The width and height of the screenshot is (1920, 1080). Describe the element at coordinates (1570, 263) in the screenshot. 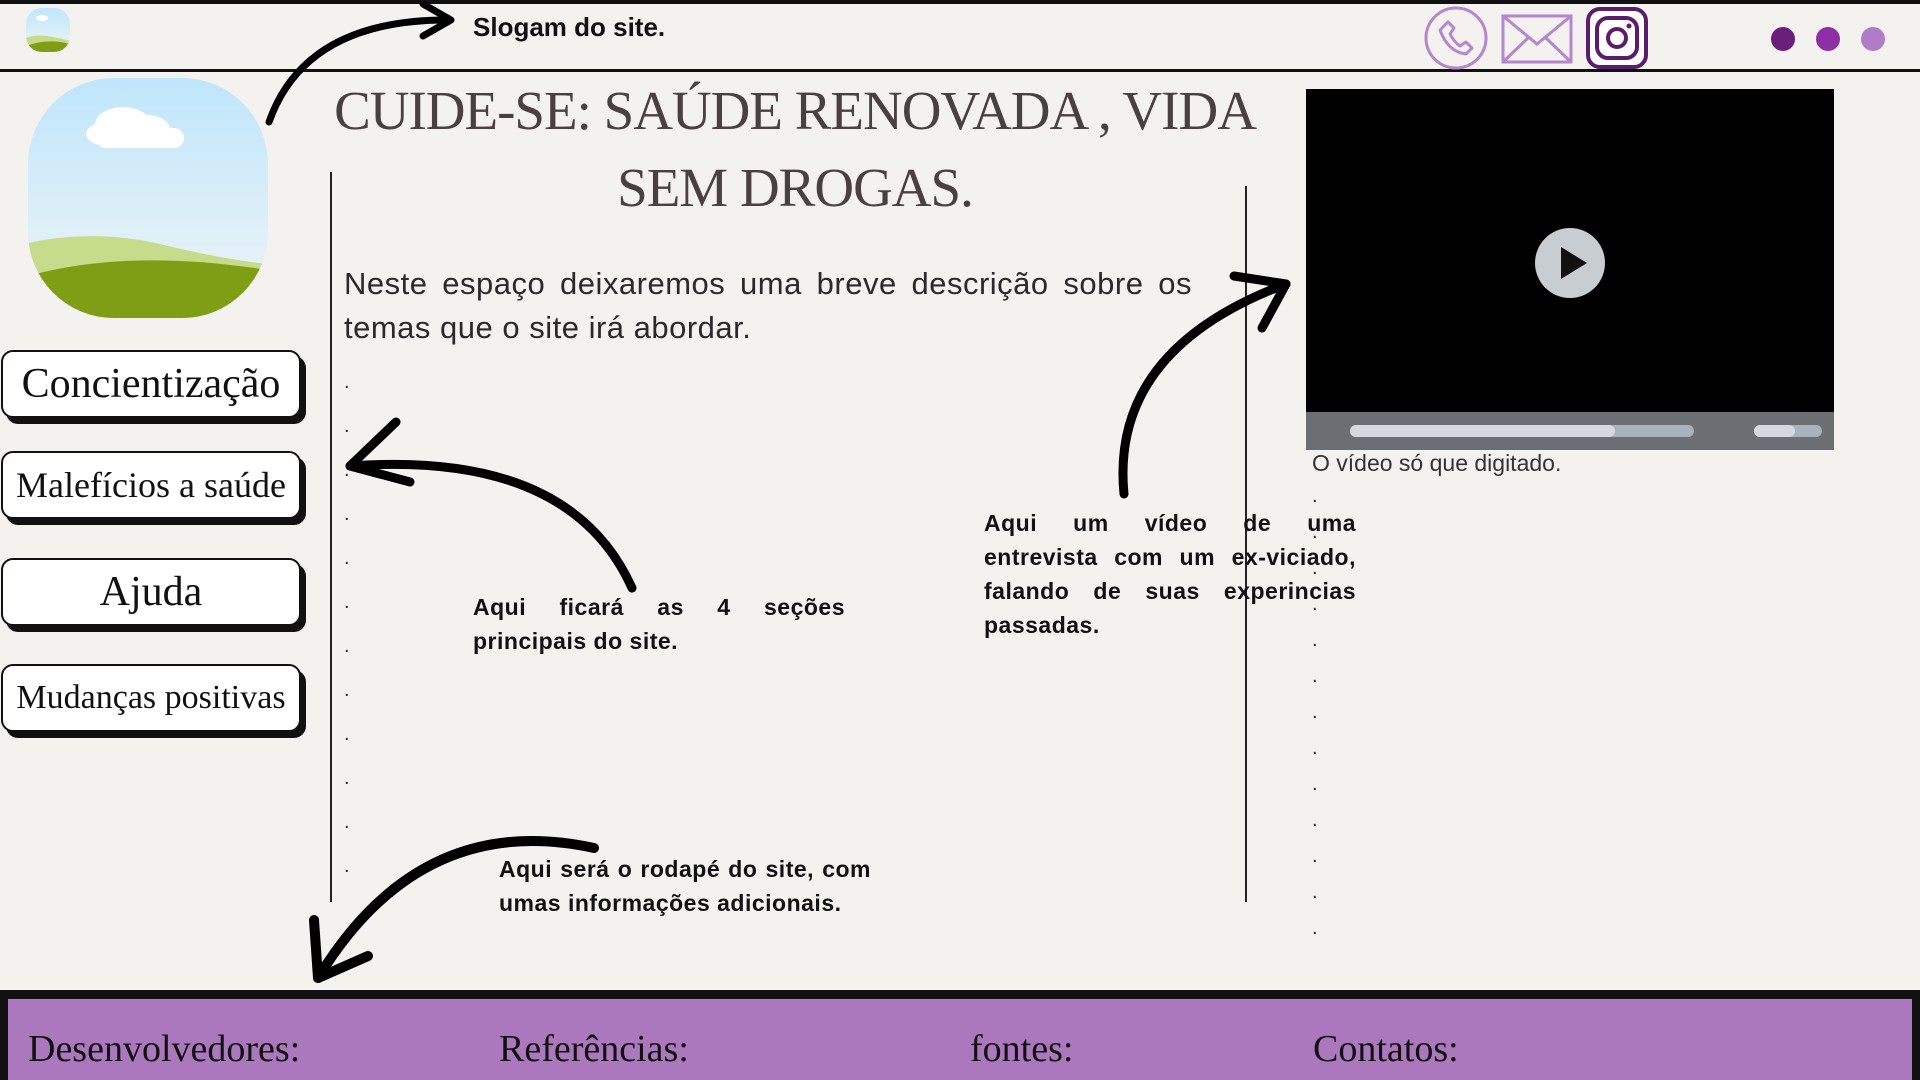

I see `play-button-icon` at that location.